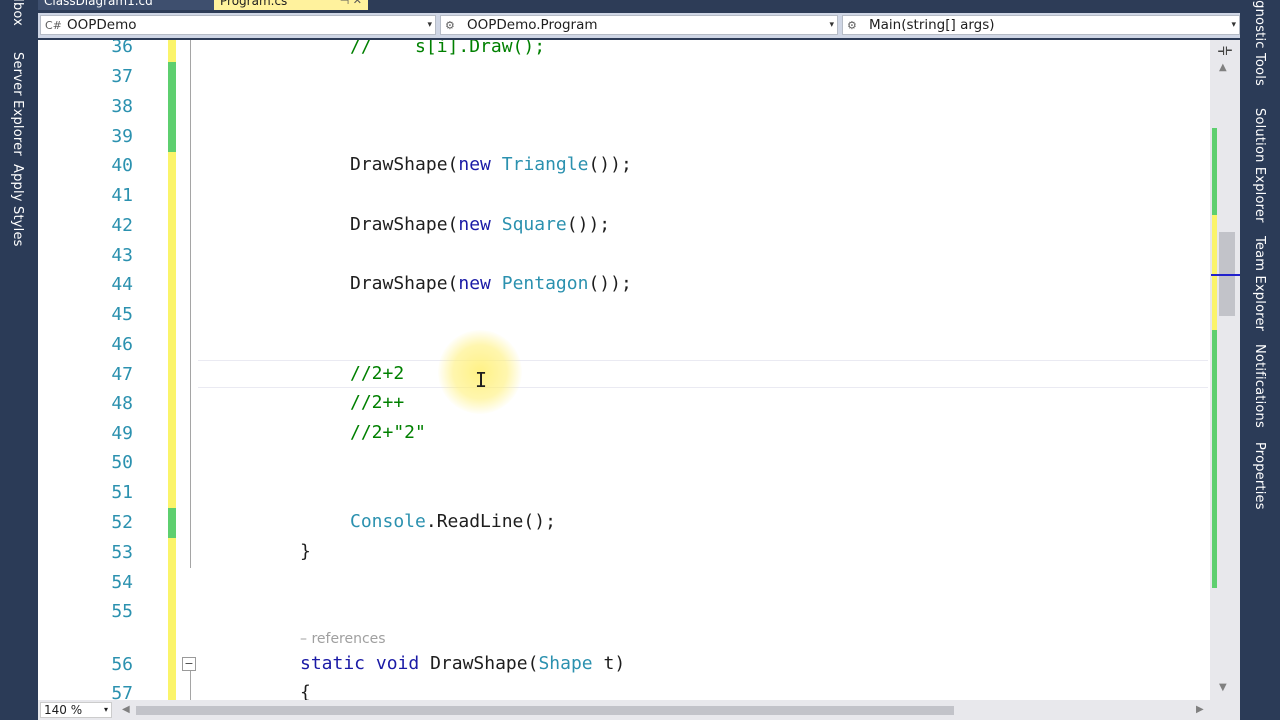  I want to click on line-number: 46, so click(122, 344).